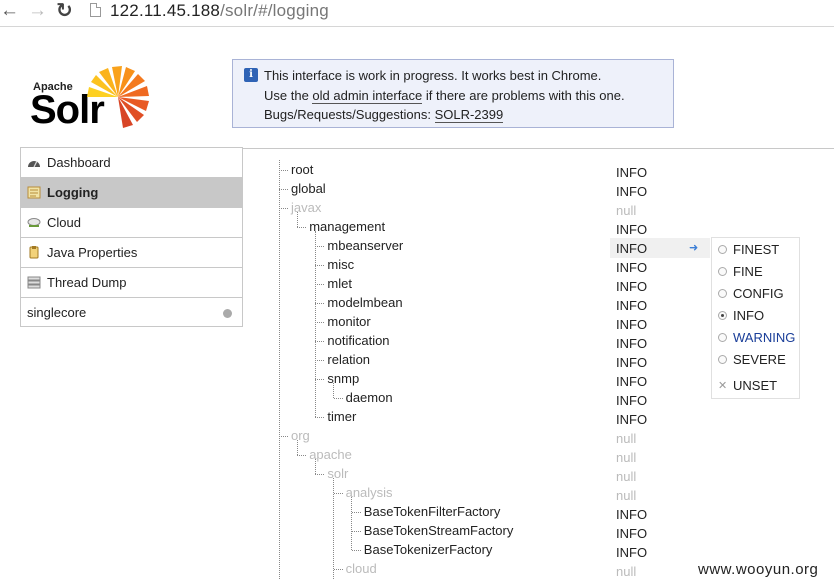 The width and height of the screenshot is (834, 579). I want to click on notice-line-2-post: if there are problems with this one., so click(523, 95).